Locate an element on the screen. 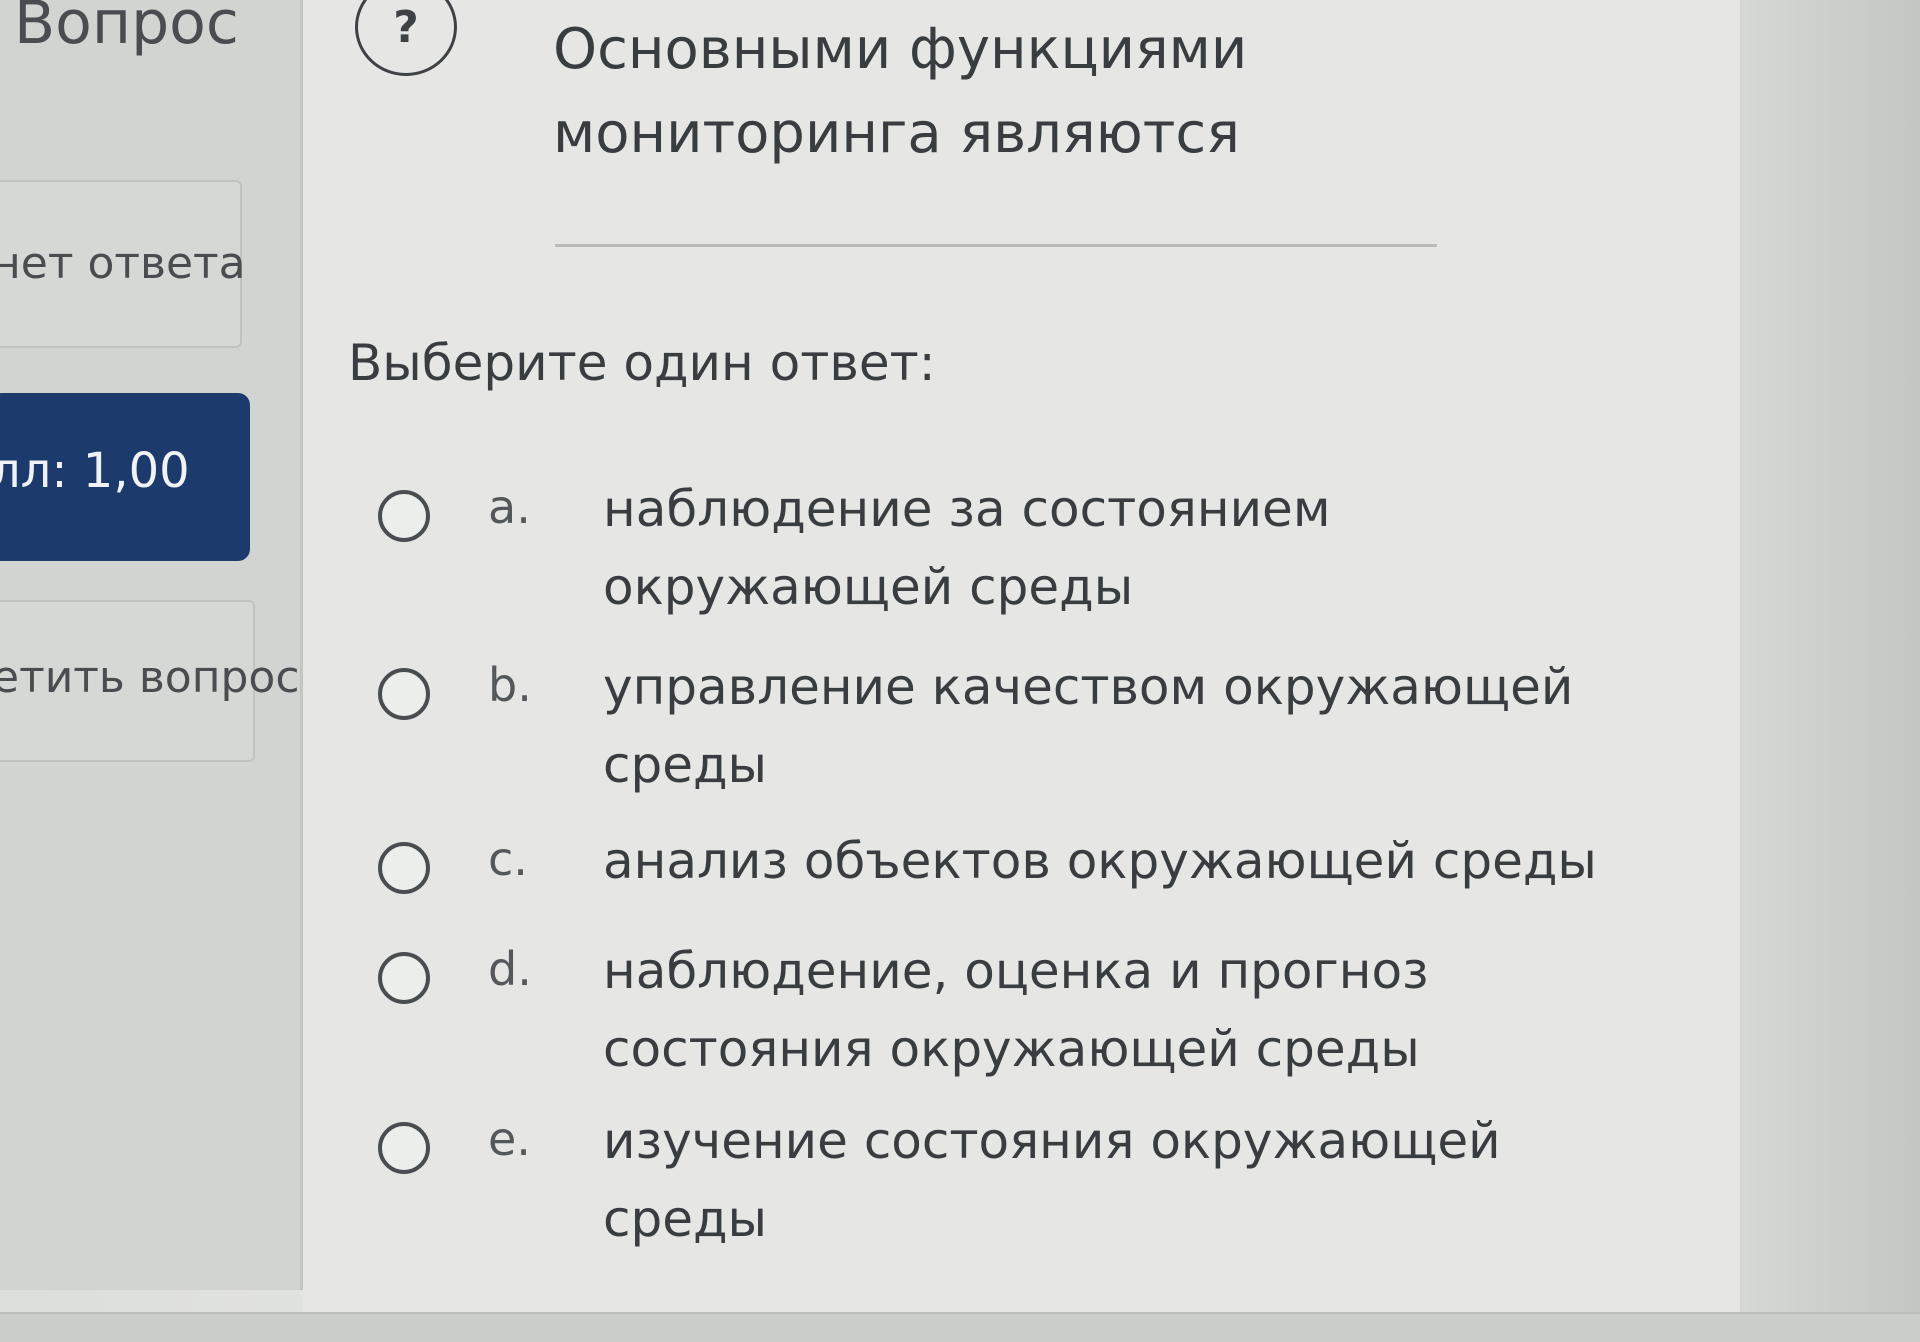 The width and height of the screenshot is (1920, 1342). flag-question-label: етить вопрос is located at coordinates (150, 677).